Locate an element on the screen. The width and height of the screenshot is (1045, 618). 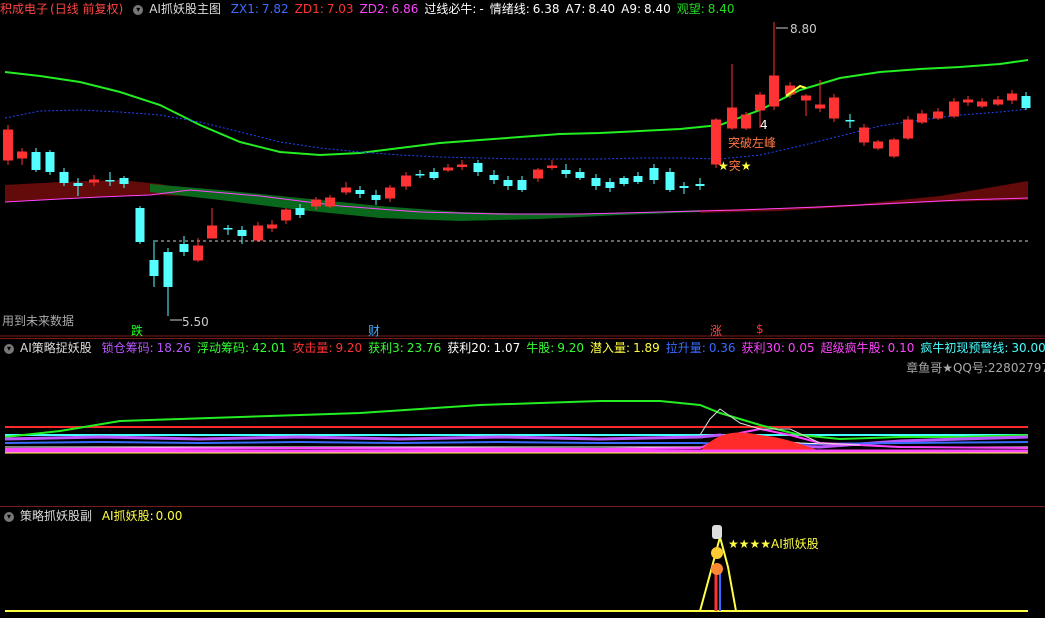
panel2-field-label-2: 攻击量: is located at coordinates (312, 348).